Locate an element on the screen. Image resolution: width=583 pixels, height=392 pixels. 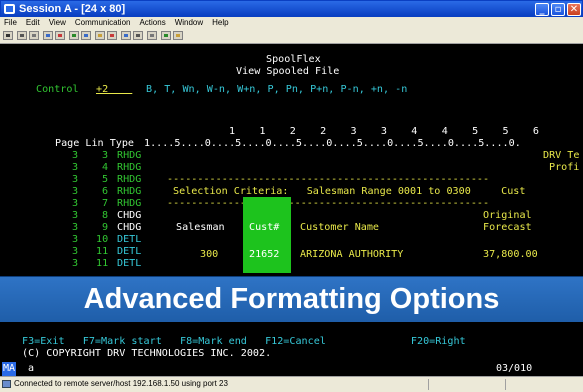
menu-file: File is located at coordinates (10, 22).